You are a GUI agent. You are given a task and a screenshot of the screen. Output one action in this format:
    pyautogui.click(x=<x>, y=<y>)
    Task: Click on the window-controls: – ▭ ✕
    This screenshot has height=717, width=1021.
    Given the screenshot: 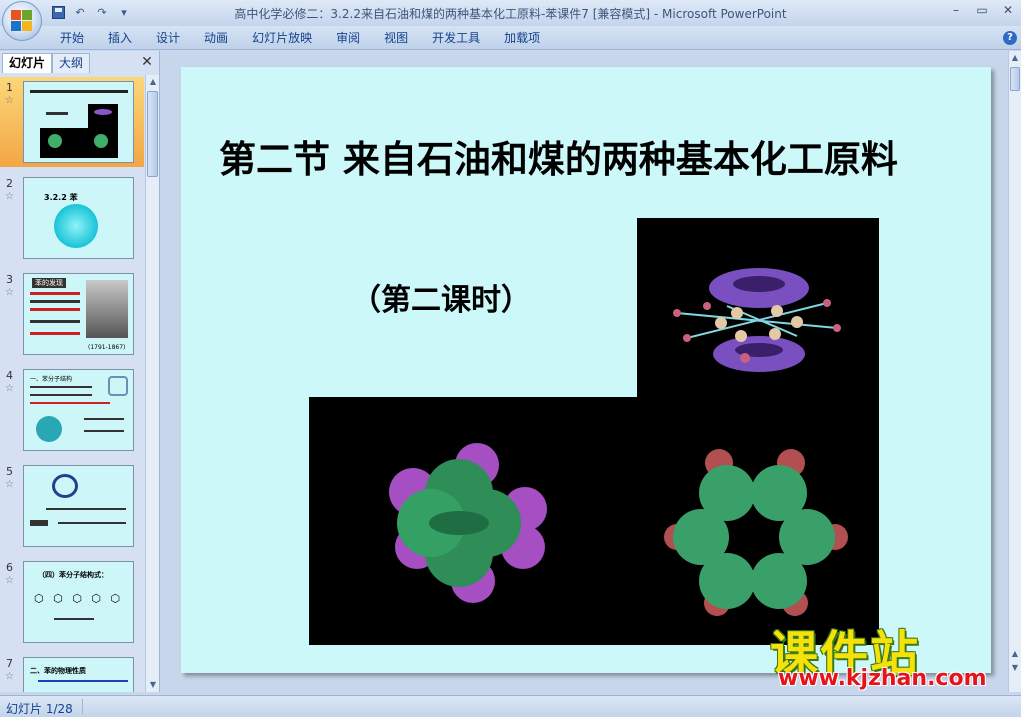 What is the action you would take?
    pyautogui.click(x=982, y=10)
    